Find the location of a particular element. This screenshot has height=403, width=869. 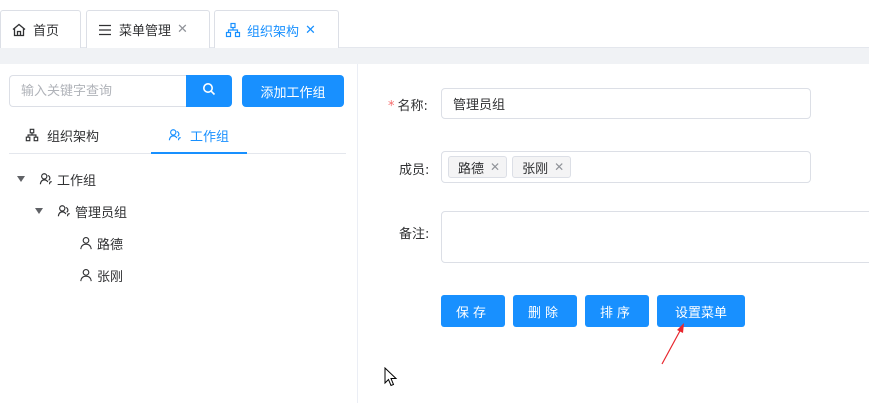

menu-icon is located at coordinates (105, 30).